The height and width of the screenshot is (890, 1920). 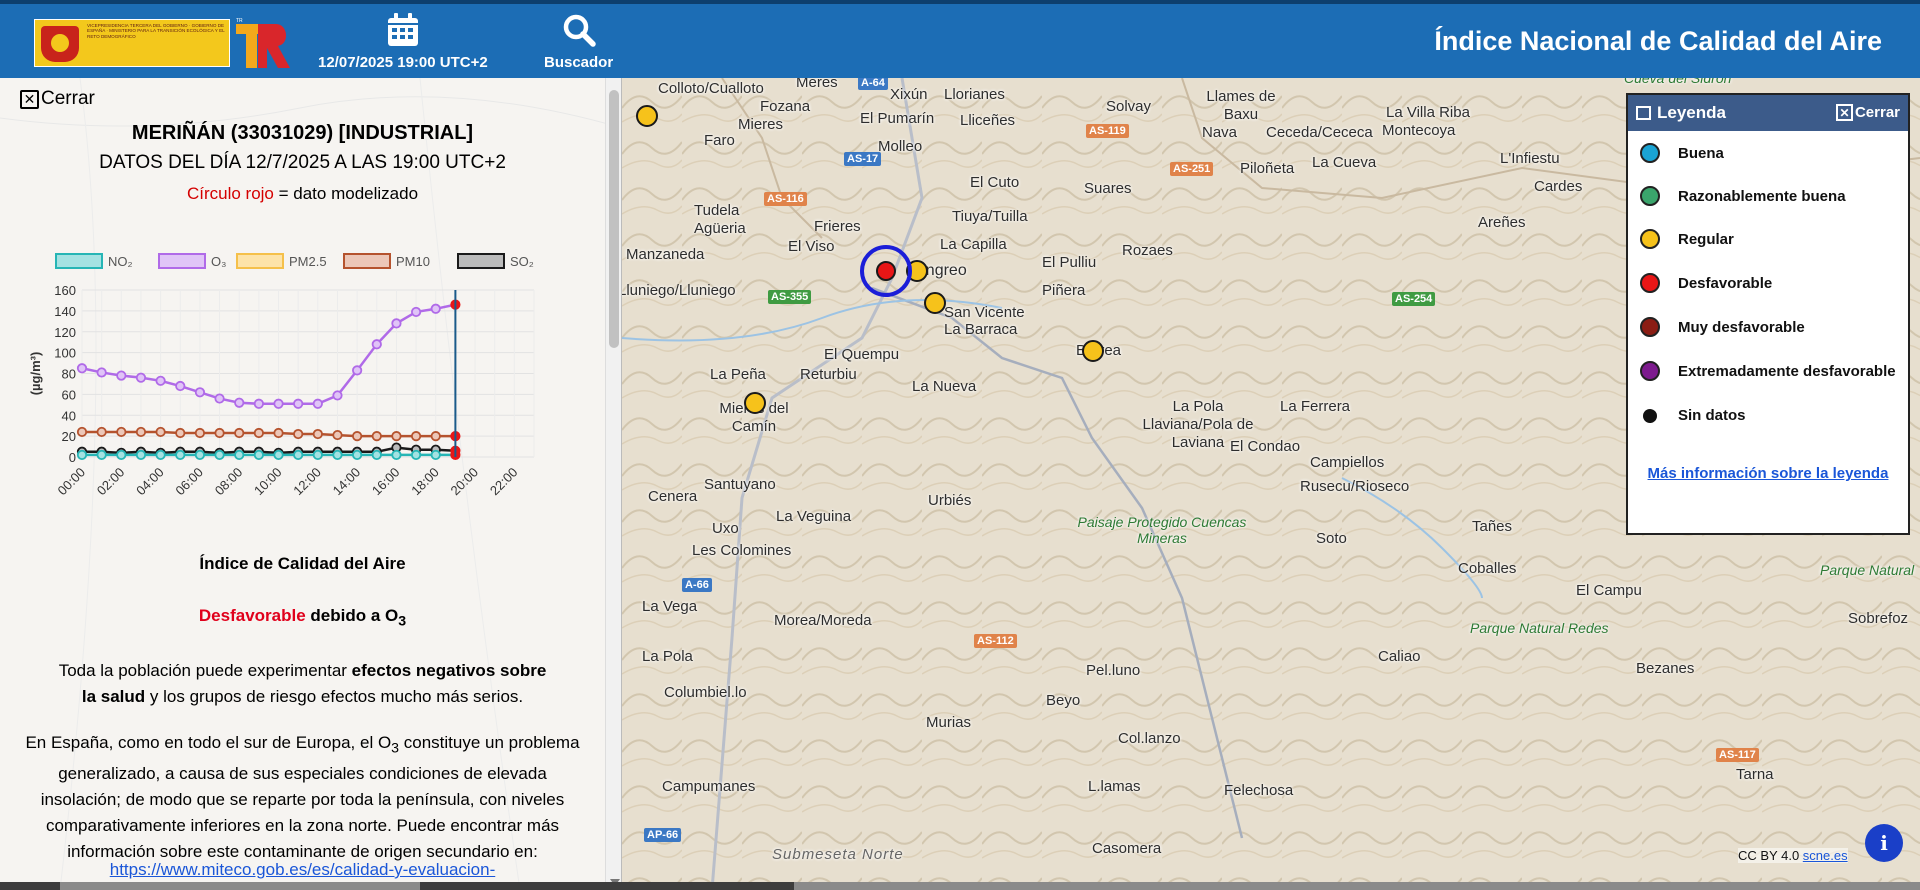 What do you see at coordinates (465, 482) in the screenshot?
I see `x-tick-label: 20:00` at bounding box center [465, 482].